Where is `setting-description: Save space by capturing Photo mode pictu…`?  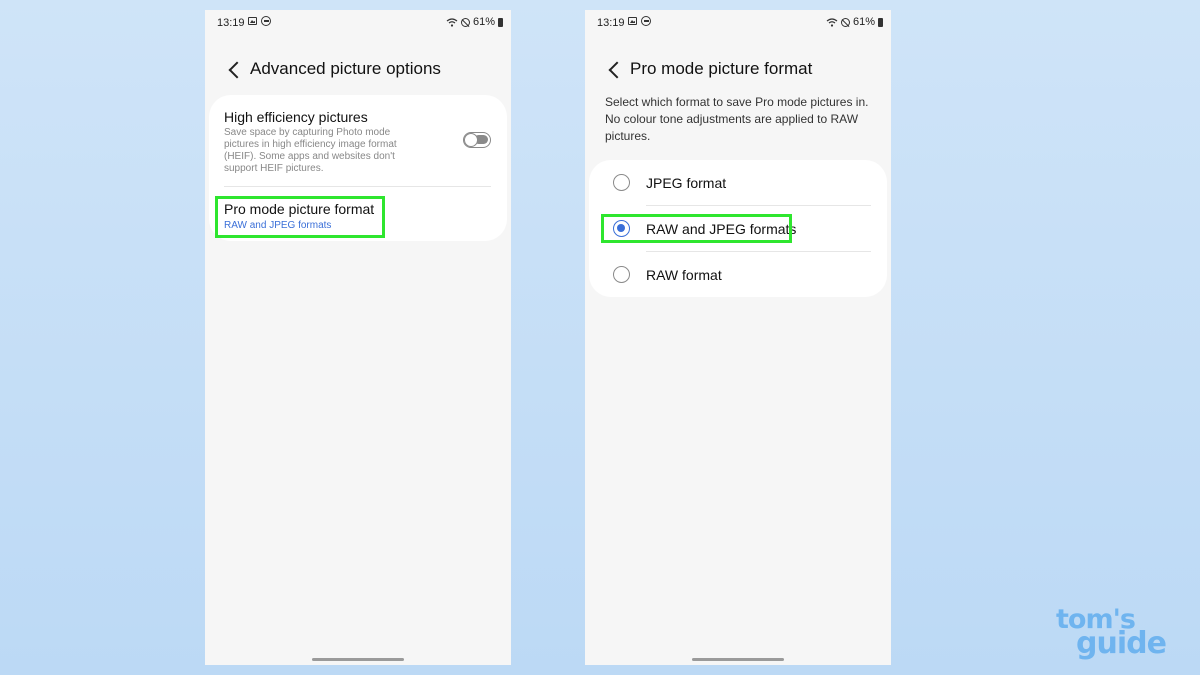 setting-description: Save space by capturing Photo mode pictu… is located at coordinates (310, 150).